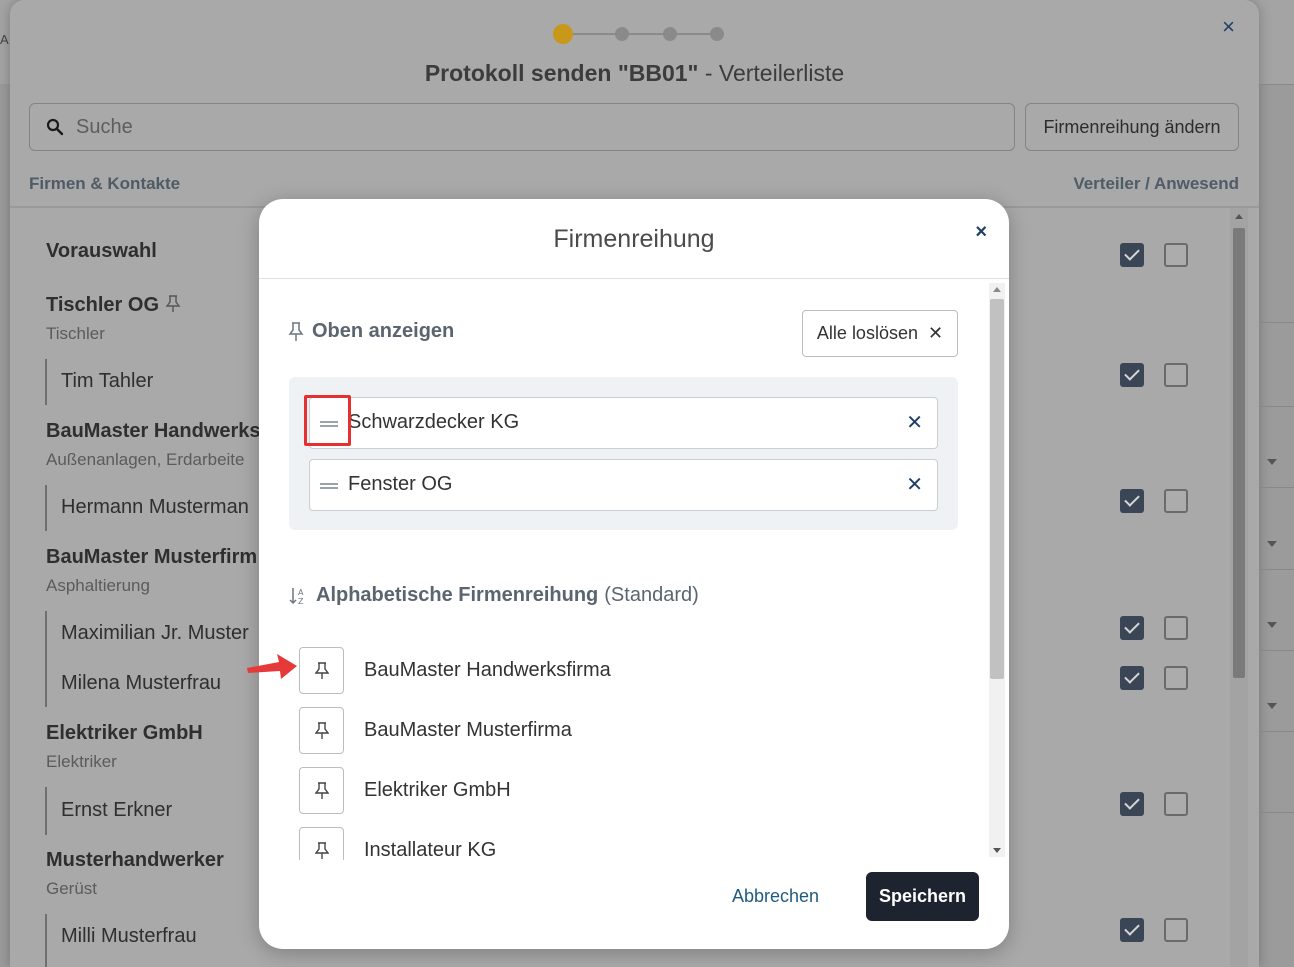 This screenshot has width=1294, height=967. I want to click on svg-text: A, so click(301, 592).